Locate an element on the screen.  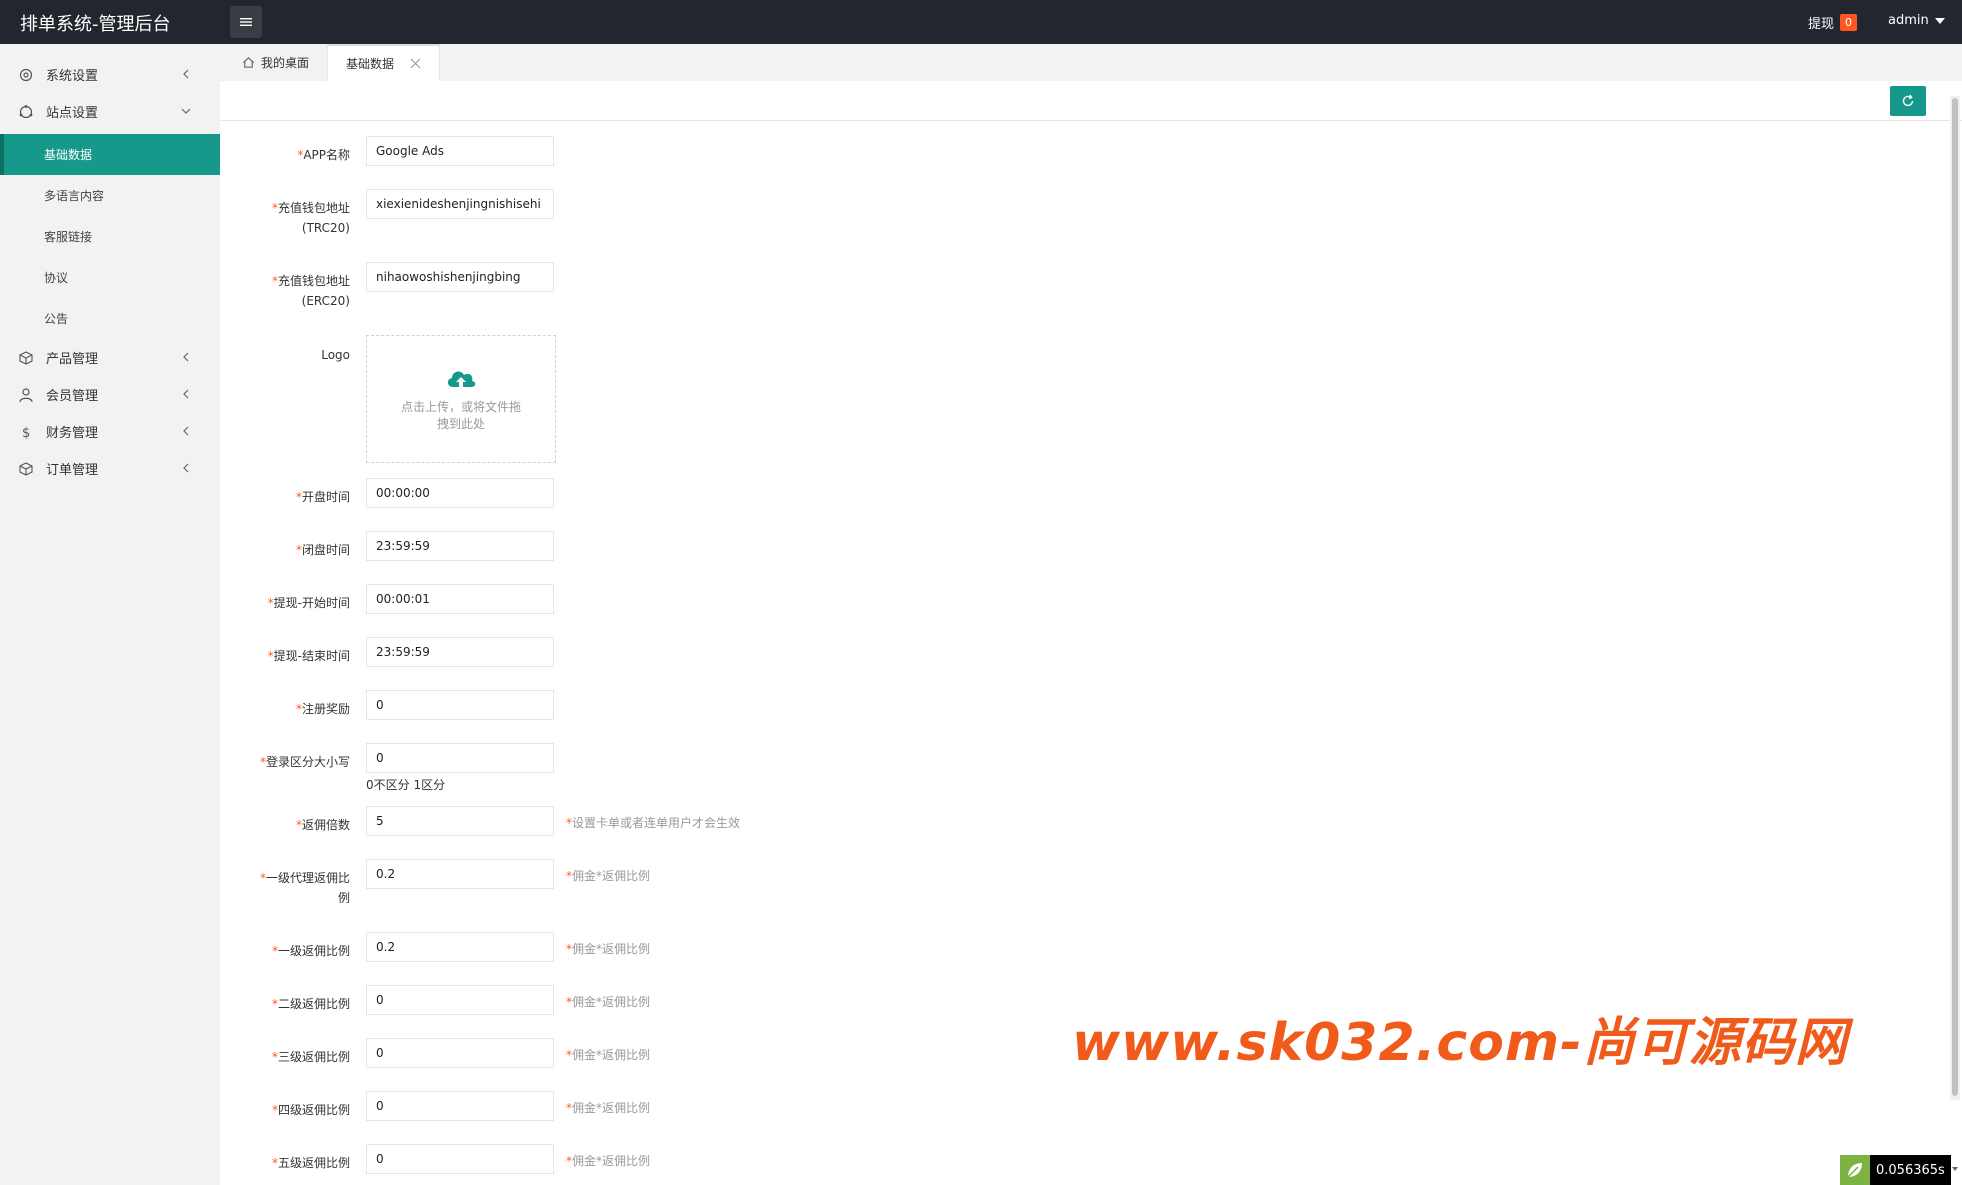
open-time-input: 00:00:00 is located at coordinates (460, 493).